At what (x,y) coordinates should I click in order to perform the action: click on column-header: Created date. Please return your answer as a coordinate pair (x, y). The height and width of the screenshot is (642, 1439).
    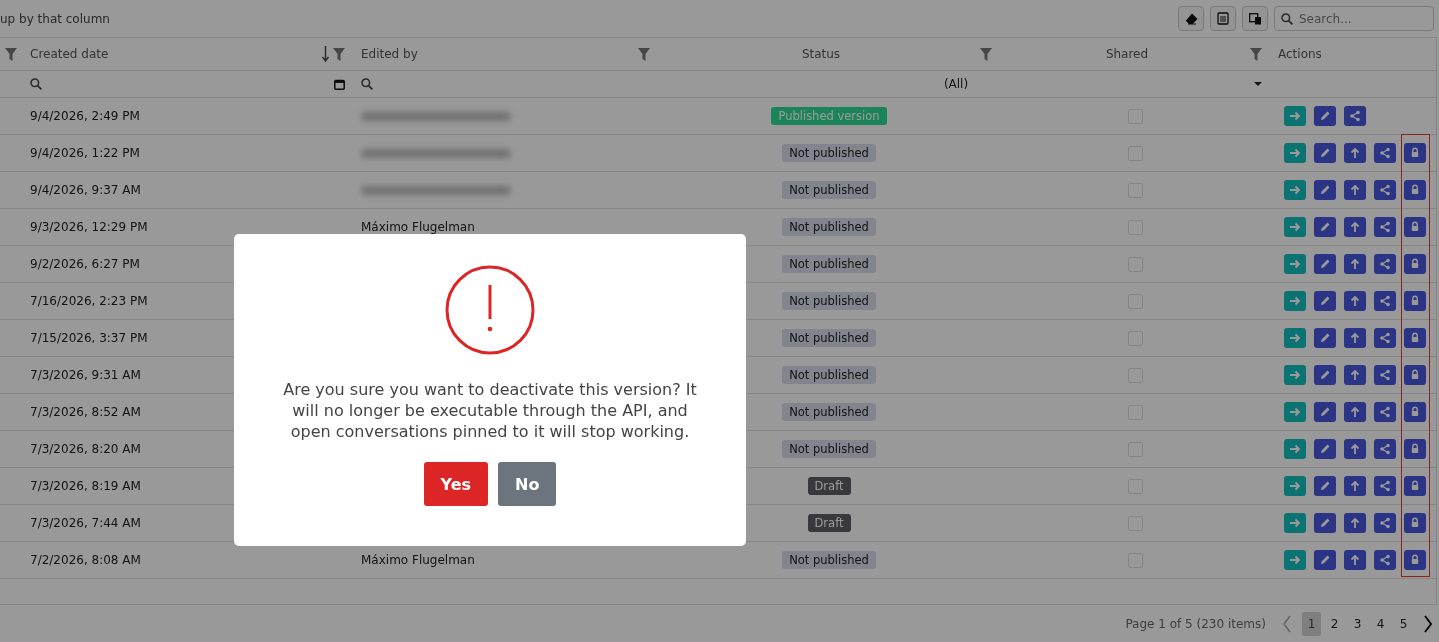
    Looking at the image, I should click on (174, 54).